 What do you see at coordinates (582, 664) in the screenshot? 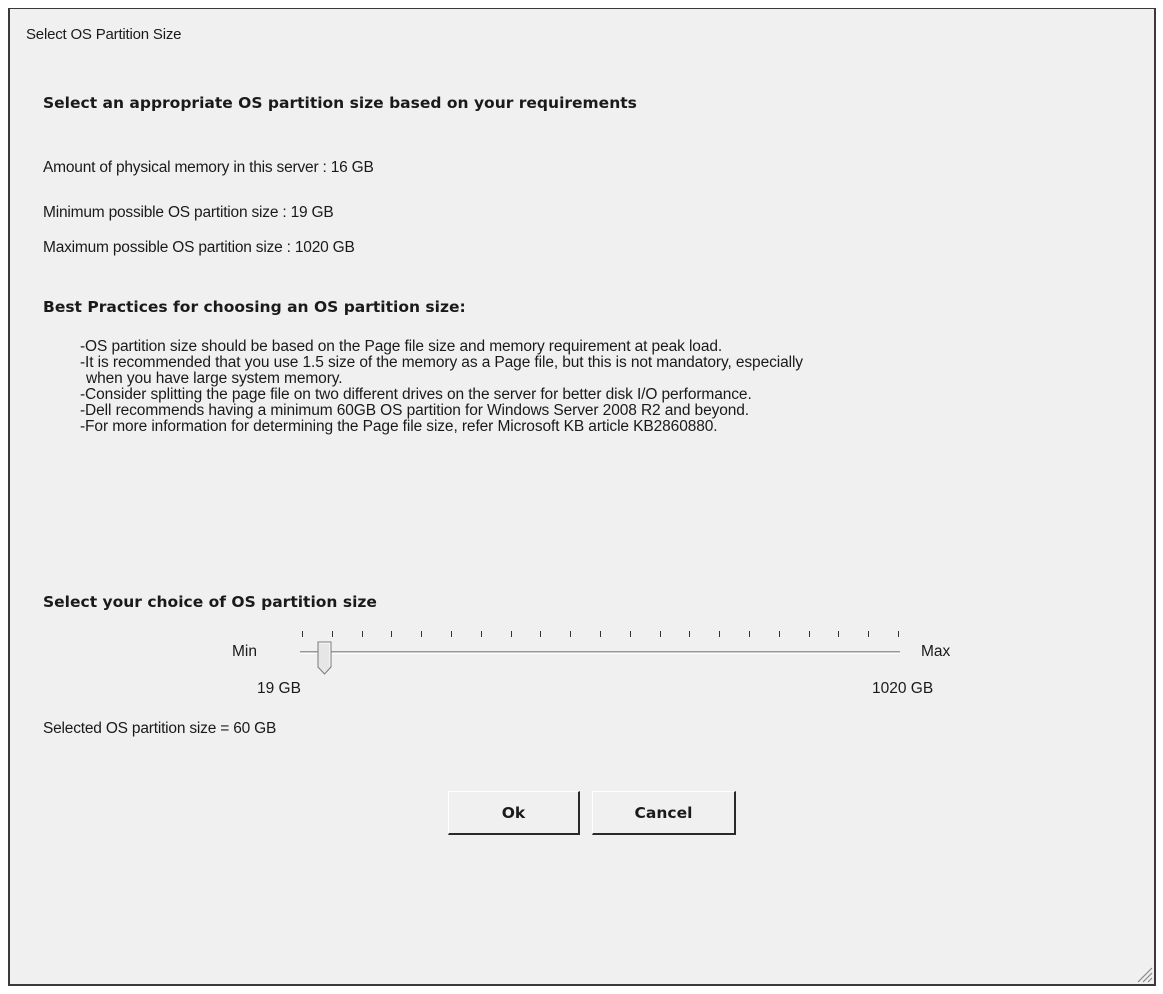
I see `partition-size-slider-area: Min Max 19 GB 1020 GB` at bounding box center [582, 664].